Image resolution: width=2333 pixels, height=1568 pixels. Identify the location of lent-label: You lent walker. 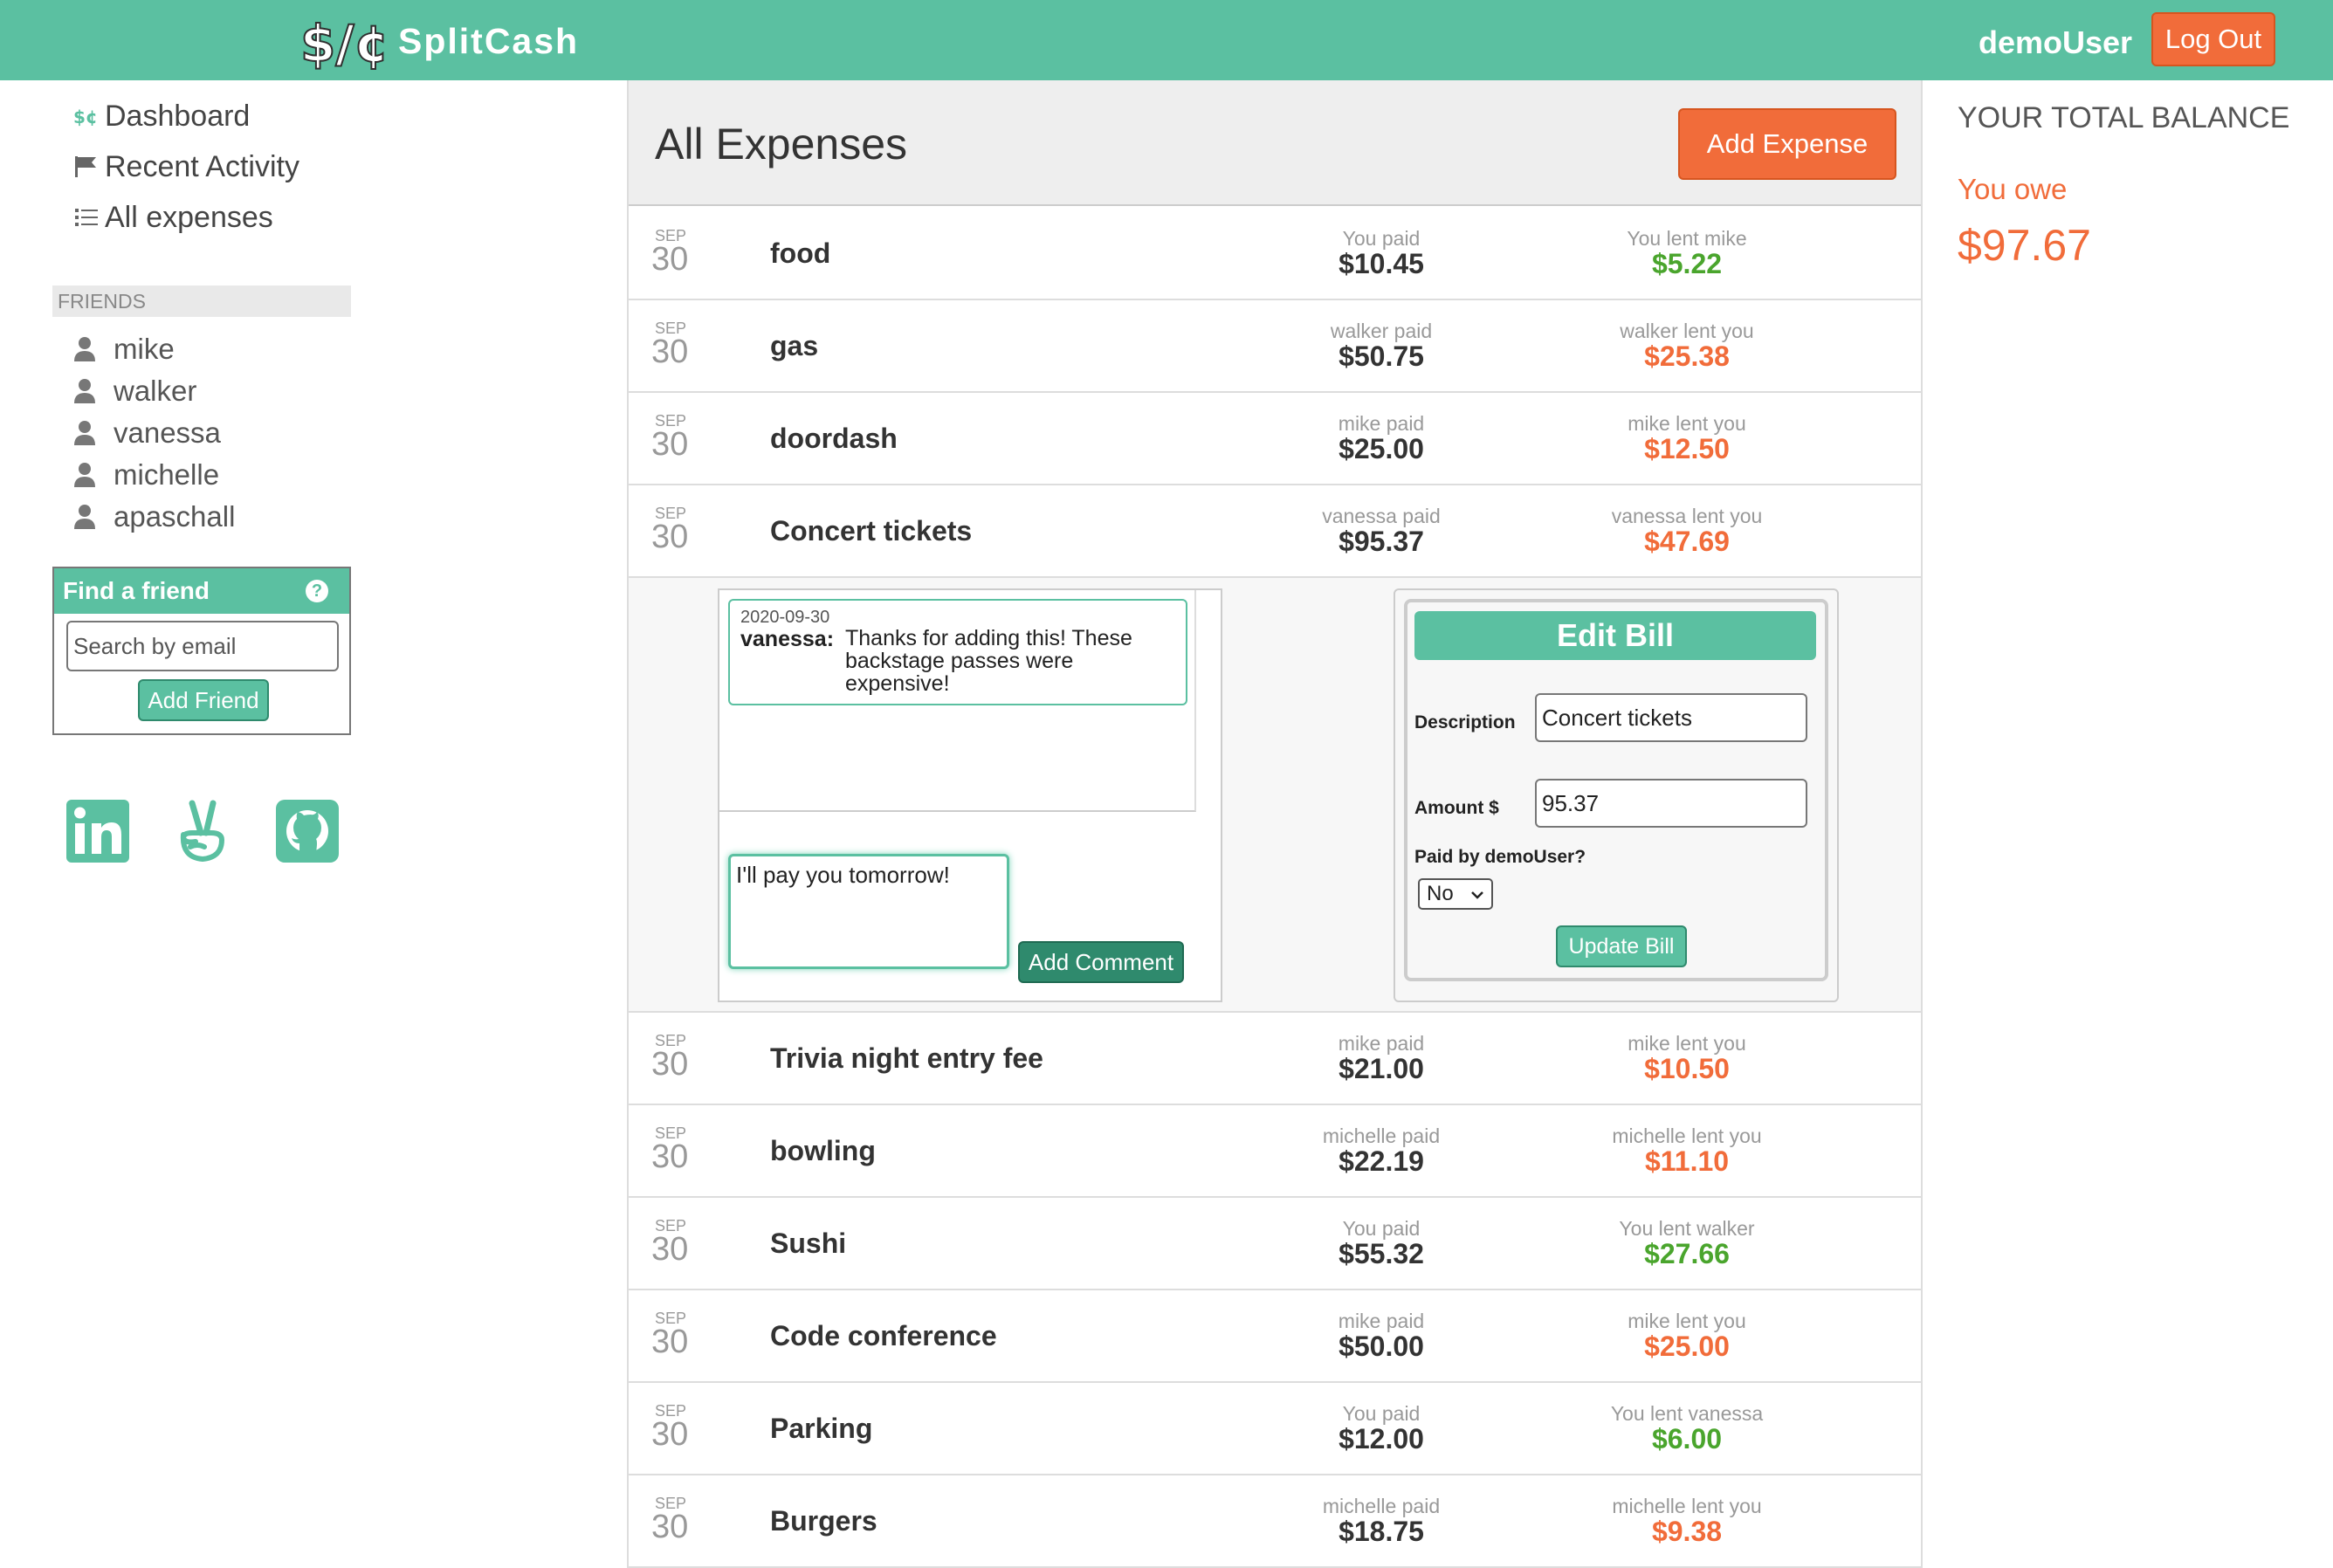
(1687, 1229).